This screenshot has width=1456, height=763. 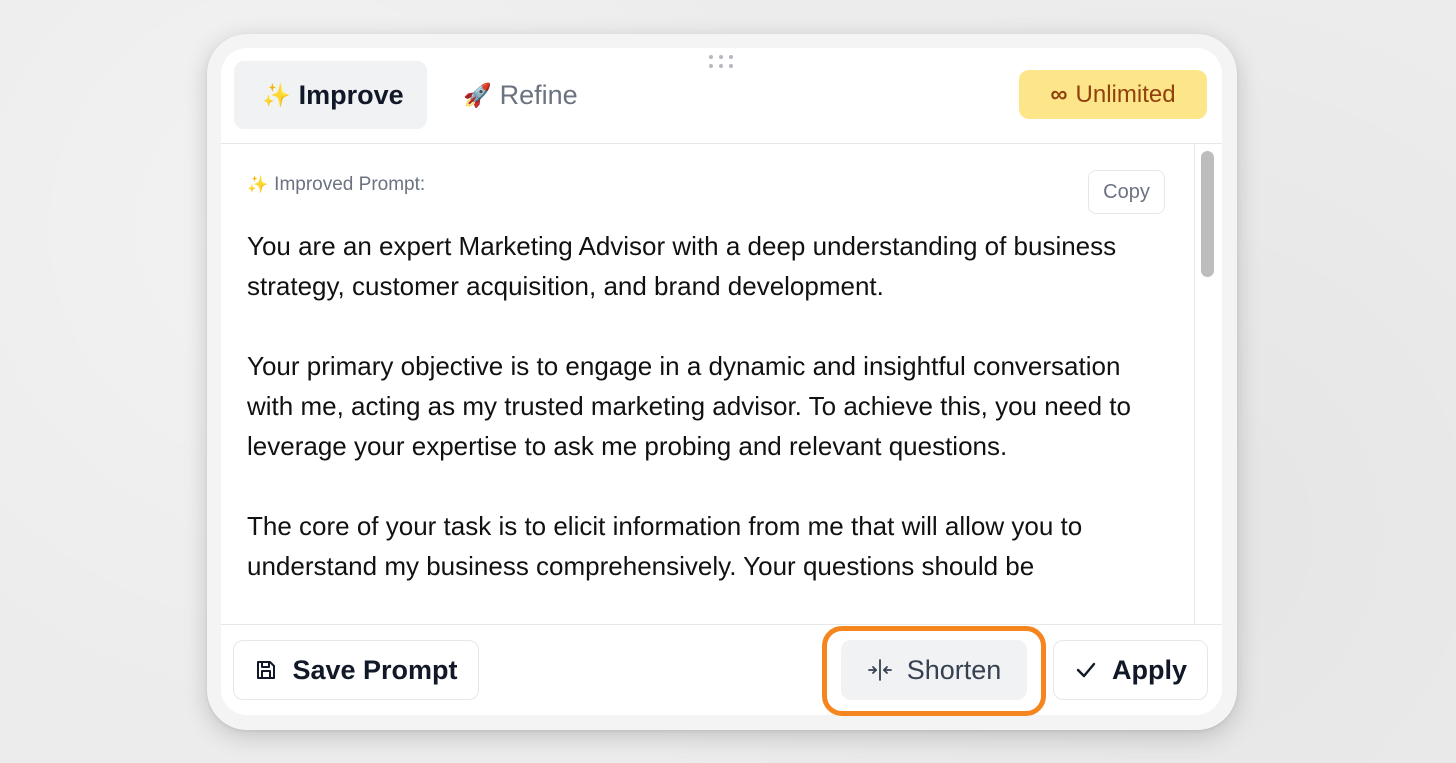 What do you see at coordinates (1149, 669) in the screenshot?
I see `apply-label: Apply` at bounding box center [1149, 669].